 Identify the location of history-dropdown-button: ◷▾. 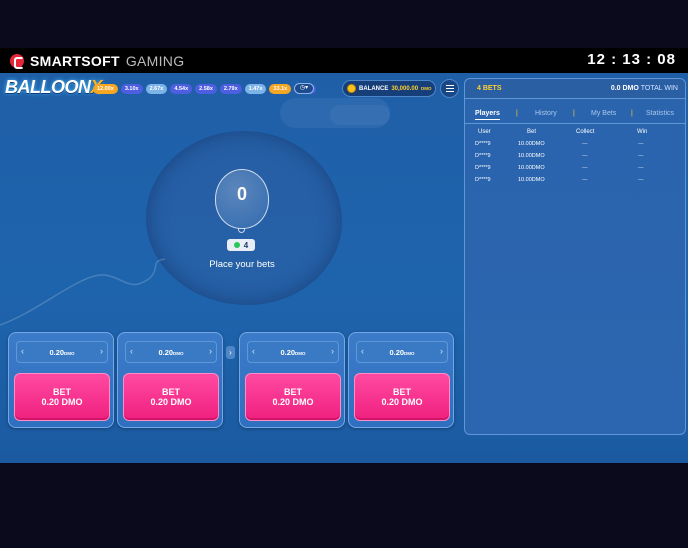
(304, 88).